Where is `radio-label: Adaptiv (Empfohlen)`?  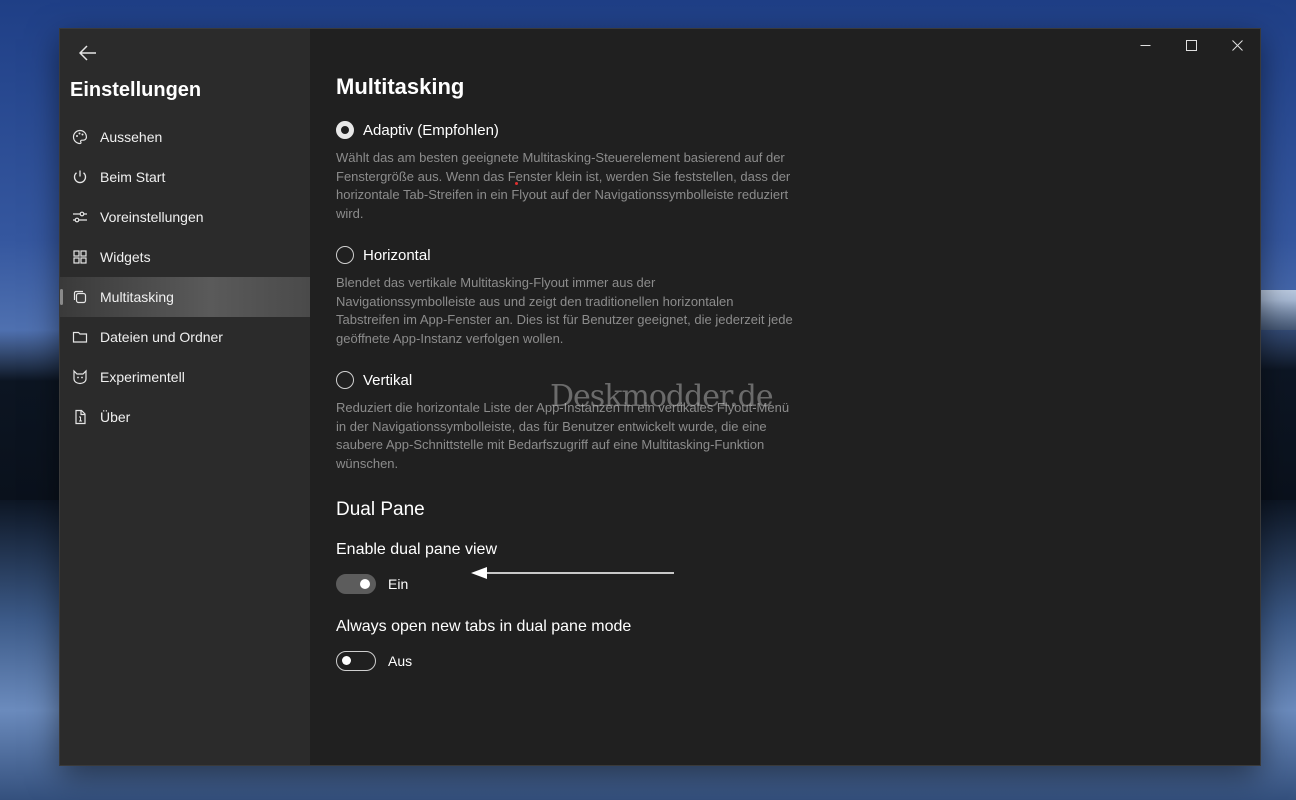
radio-label: Adaptiv (Empfohlen) is located at coordinates (431, 130).